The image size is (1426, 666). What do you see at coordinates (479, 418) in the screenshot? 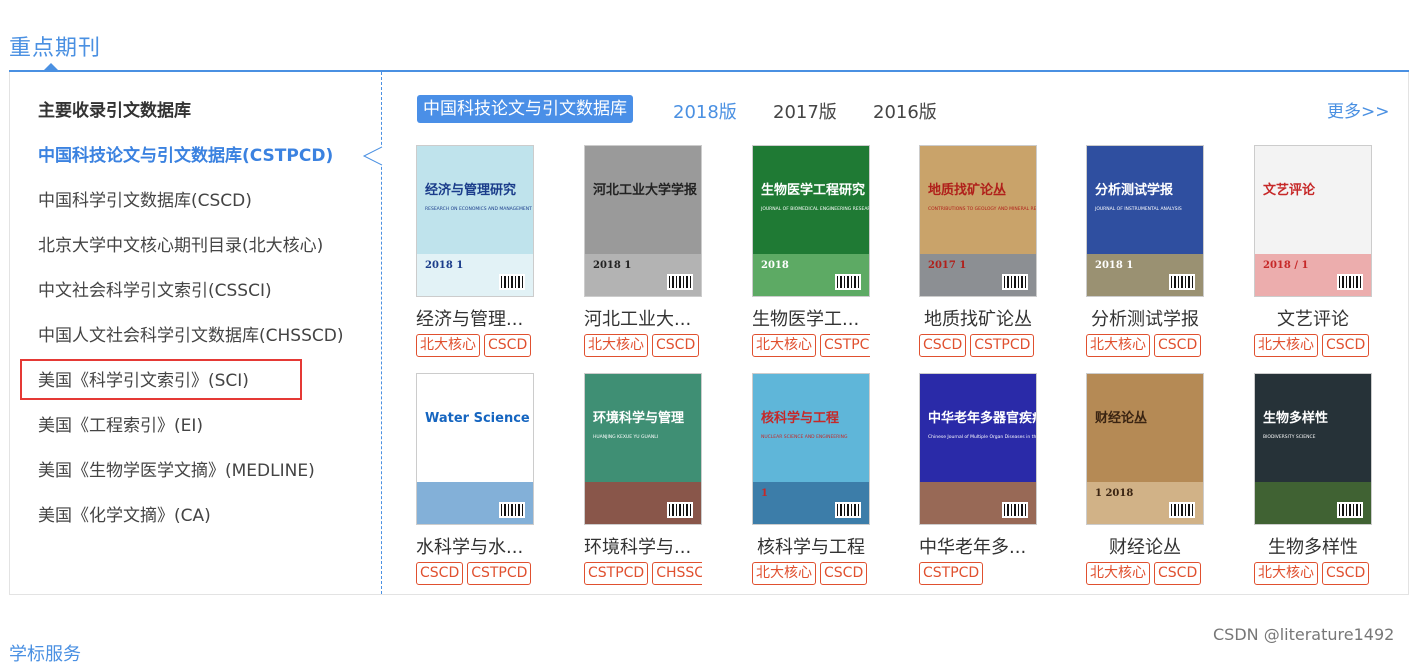
I see `cover-title: Water Science and Engineering` at bounding box center [479, 418].